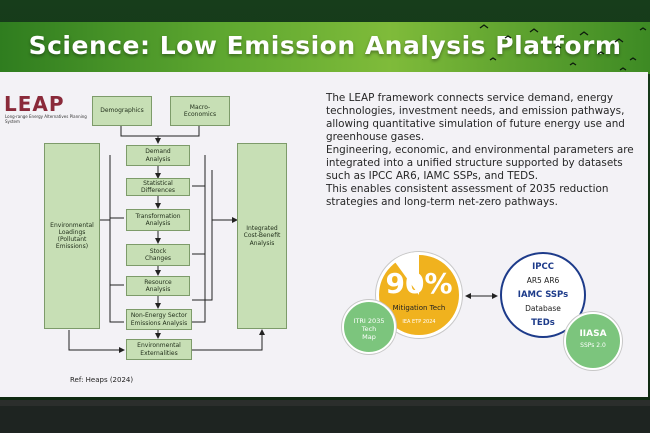 Image resolution: width=650 pixels, height=433 pixels. What do you see at coordinates (369, 337) in the screenshot?
I see `itri-line3: Map` at bounding box center [369, 337].